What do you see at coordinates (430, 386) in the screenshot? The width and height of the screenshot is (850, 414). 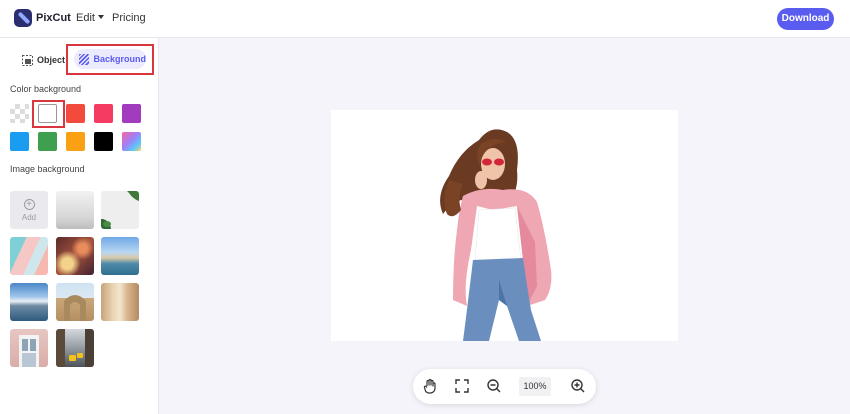 I see `hand-icon` at bounding box center [430, 386].